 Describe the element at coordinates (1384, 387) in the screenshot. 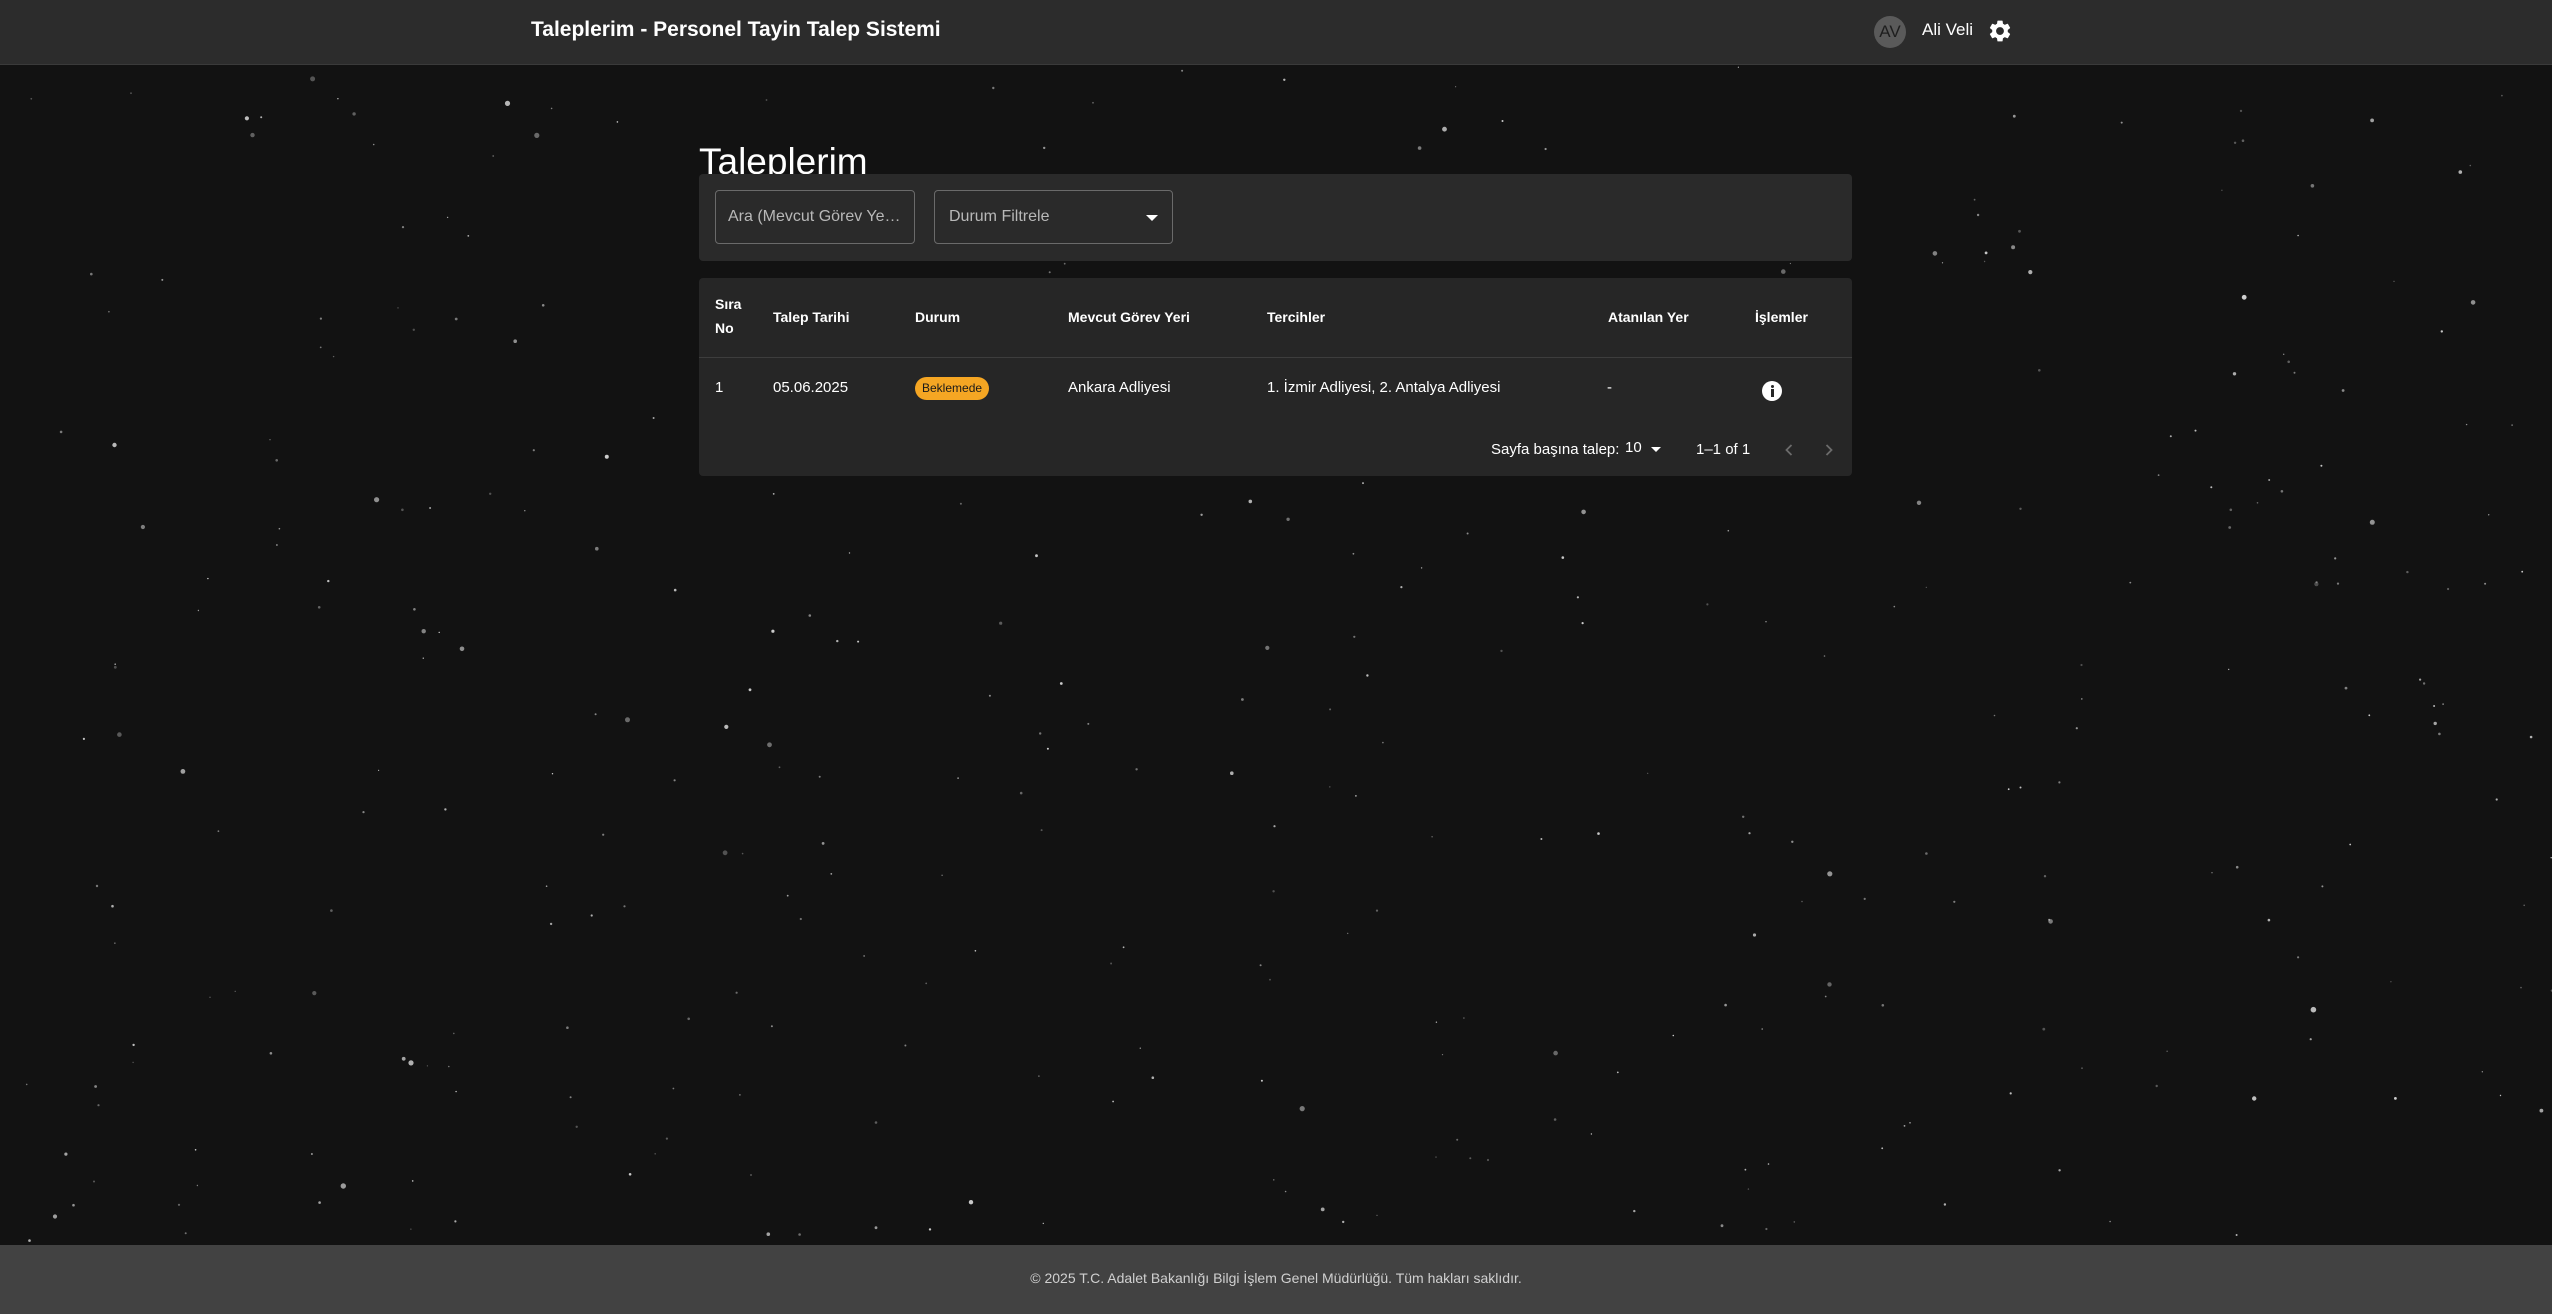

I see `cell-tercihler: 1. İzmir Adliyesi, 2. Antalya Adliyesi` at that location.